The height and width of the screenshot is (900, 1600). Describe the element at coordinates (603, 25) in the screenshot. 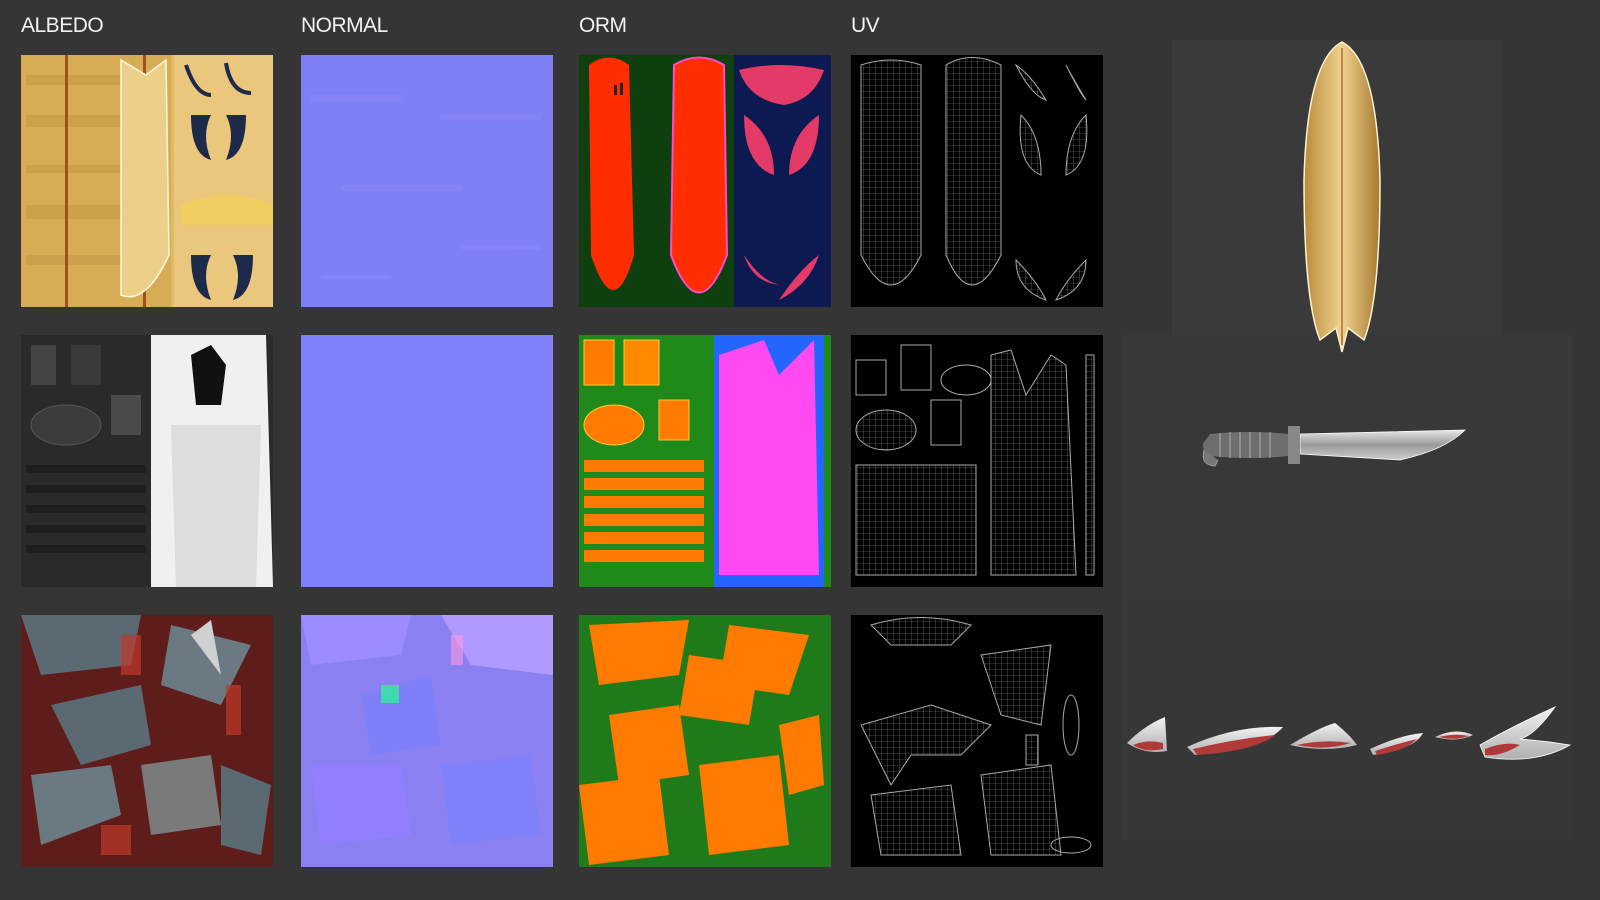

I see `header-orm: ORM` at that location.